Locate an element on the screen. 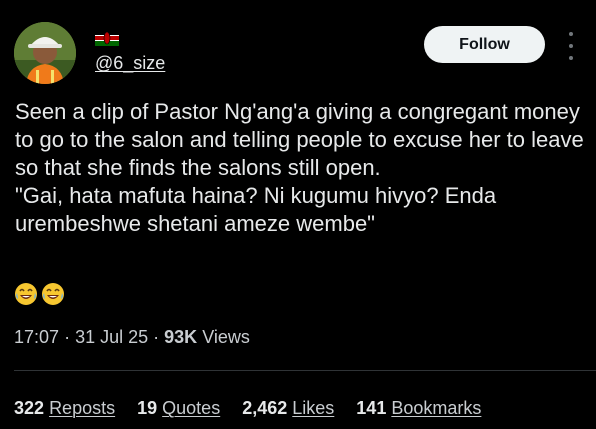 The image size is (596, 429). divider is located at coordinates (305, 370).